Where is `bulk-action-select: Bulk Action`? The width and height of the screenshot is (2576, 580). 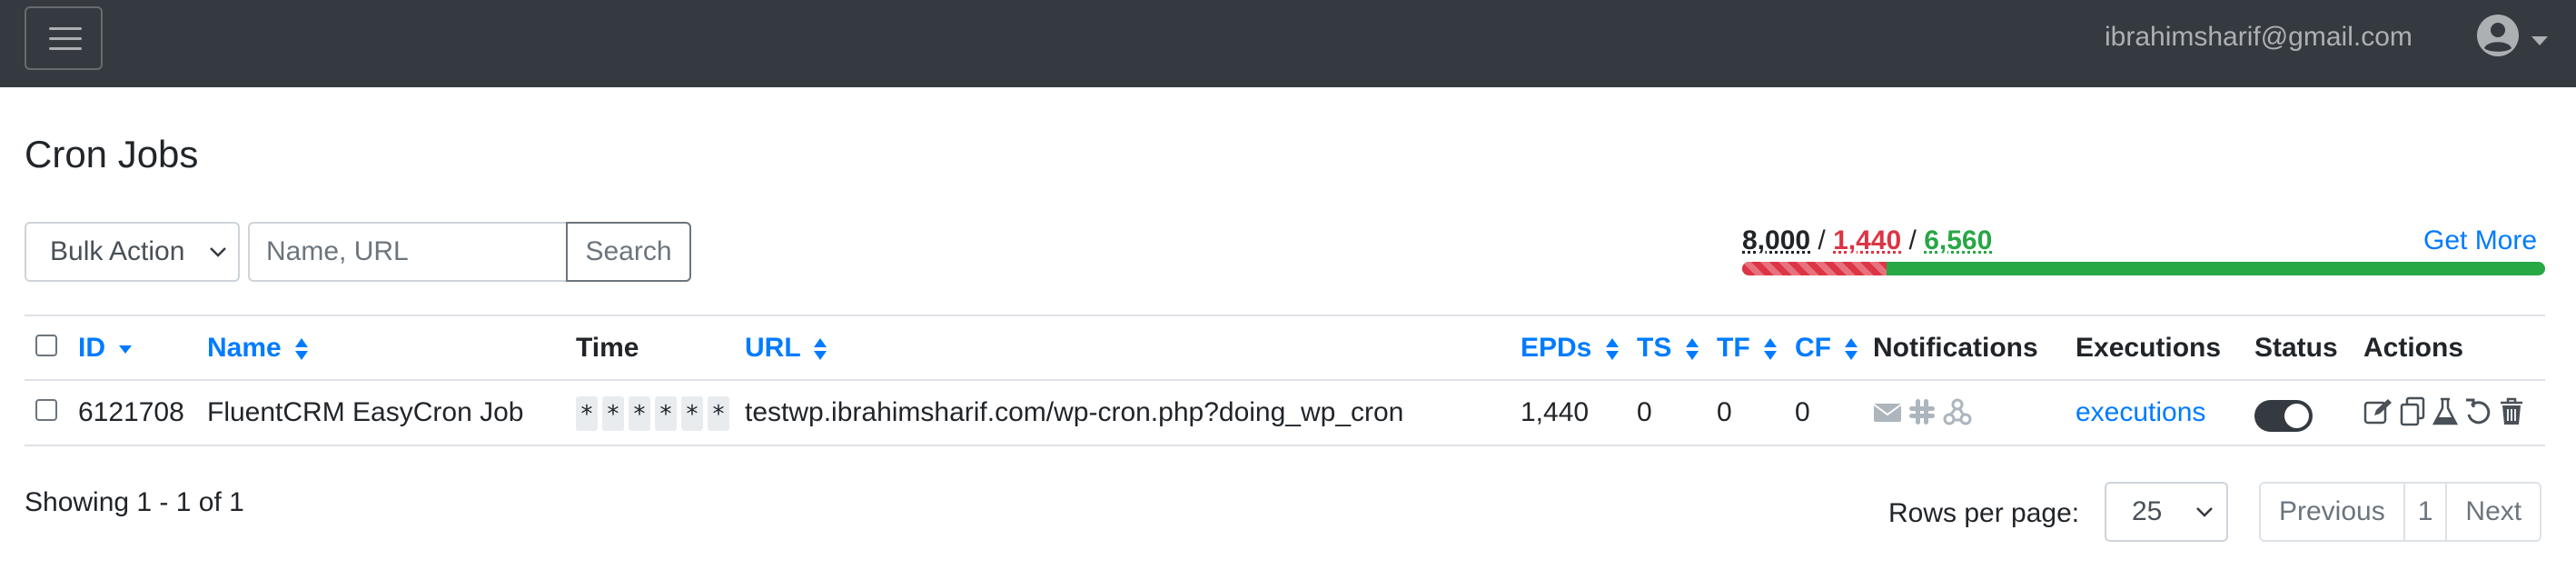 bulk-action-select: Bulk Action is located at coordinates (132, 252).